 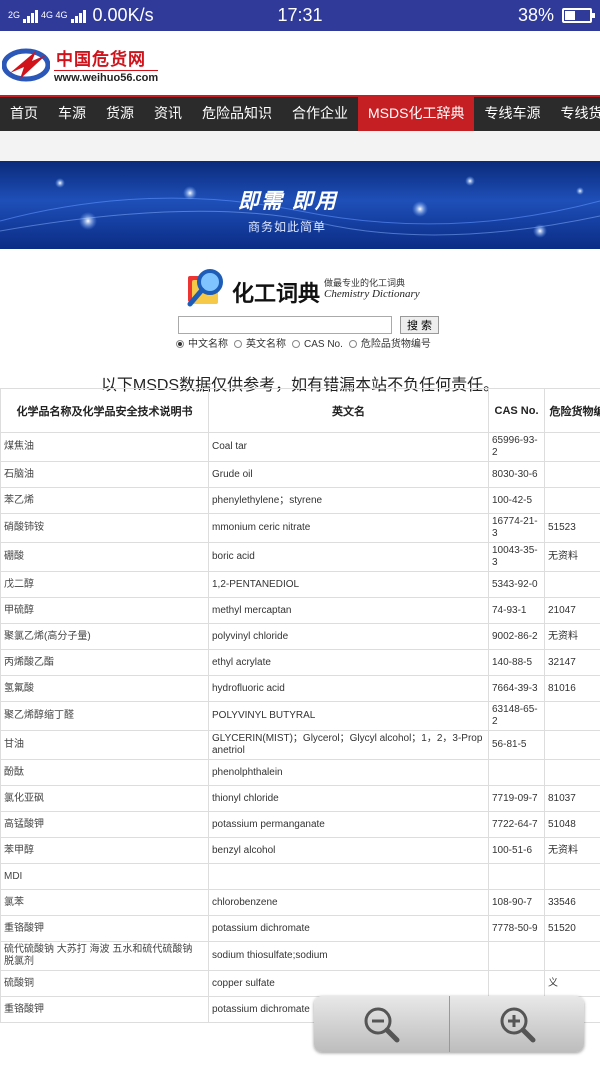 I want to click on column-header: CAS No., so click(x=516, y=410).